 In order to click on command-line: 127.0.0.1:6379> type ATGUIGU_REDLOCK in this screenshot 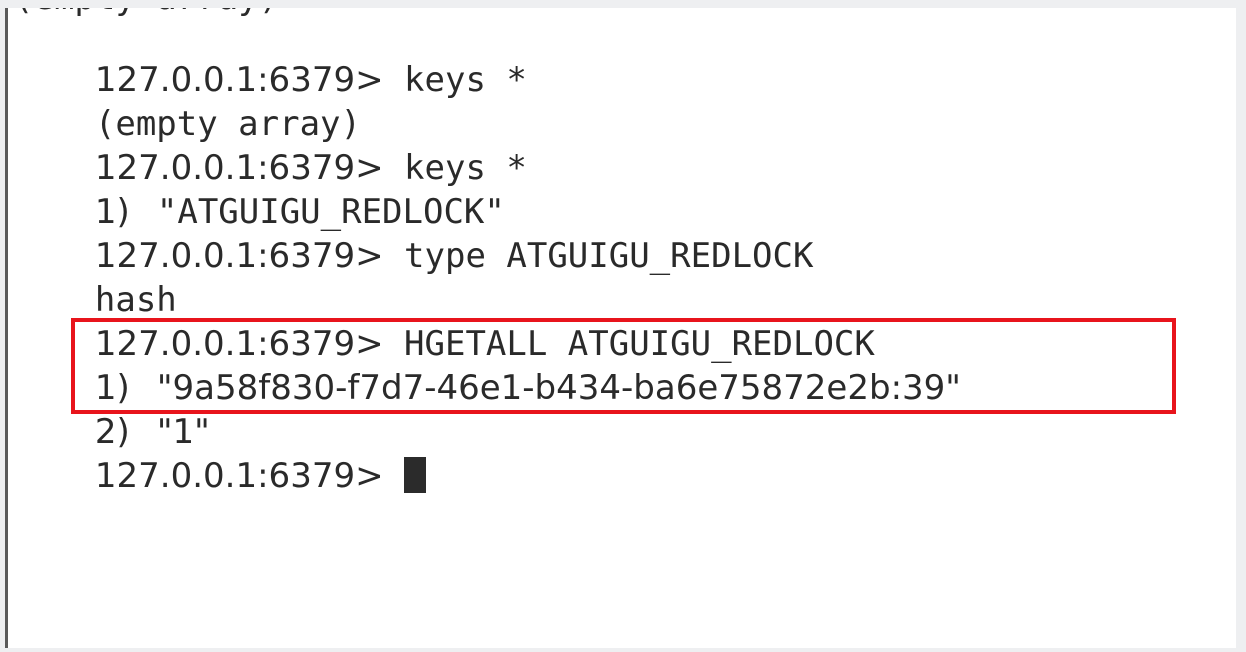, I will do `click(413, 233)`.